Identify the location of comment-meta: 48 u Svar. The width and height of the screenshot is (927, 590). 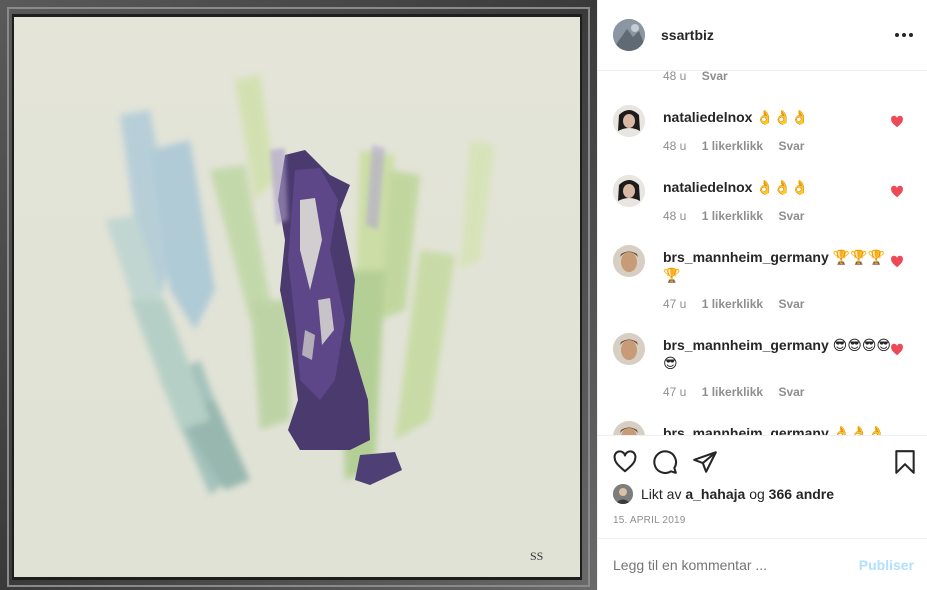
(701, 77).